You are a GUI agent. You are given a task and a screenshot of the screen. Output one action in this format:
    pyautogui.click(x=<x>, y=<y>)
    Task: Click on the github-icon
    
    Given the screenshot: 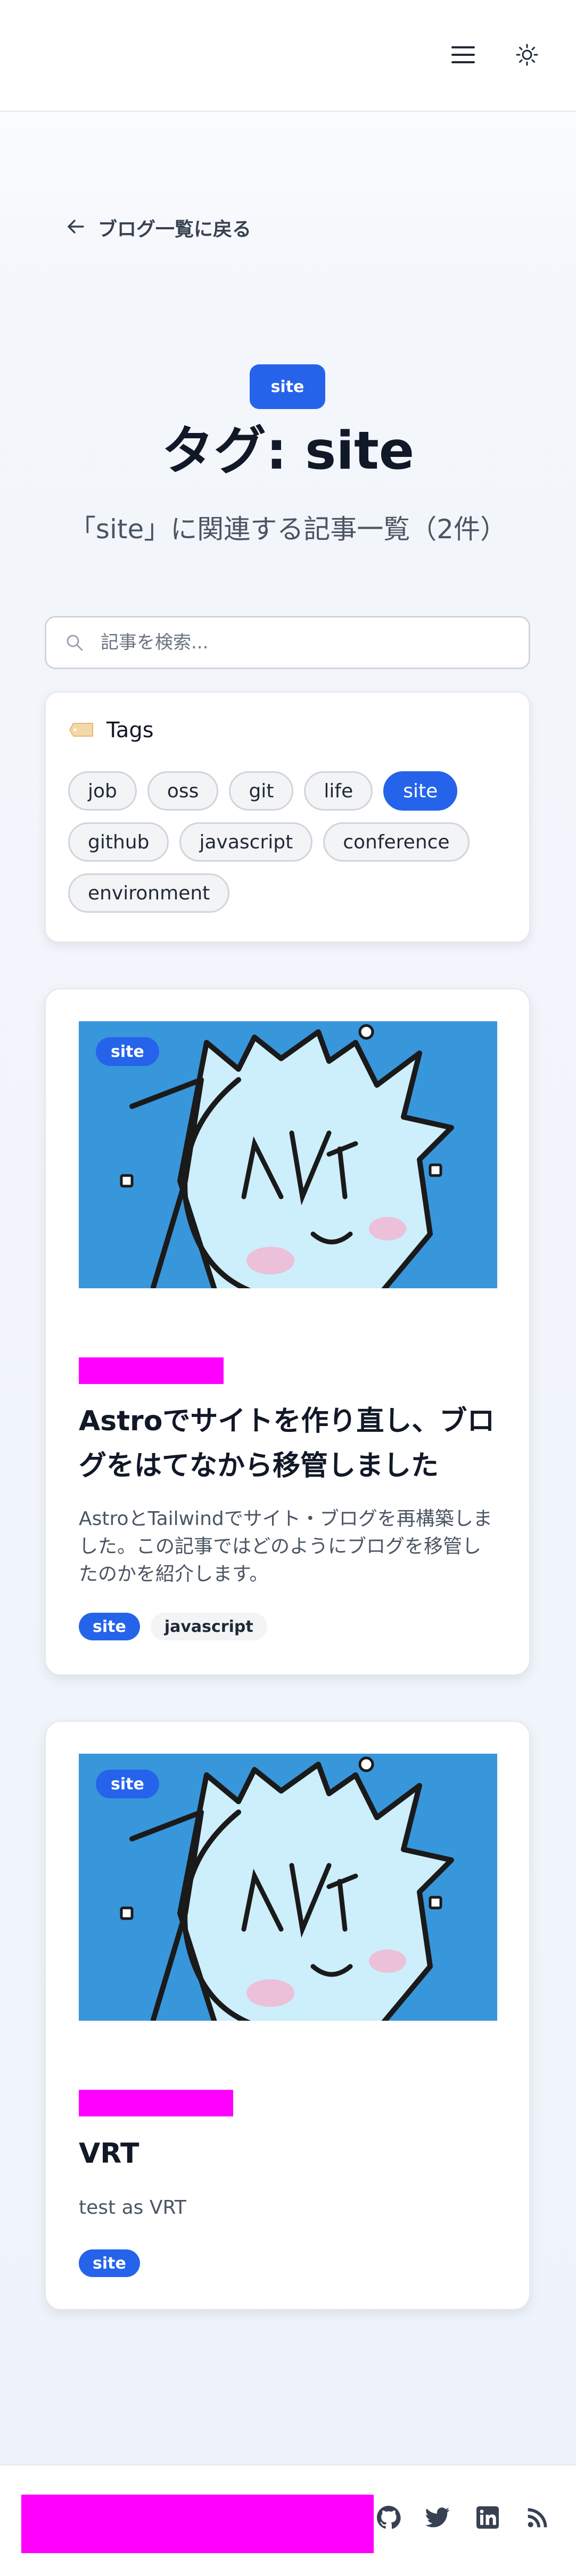 What is the action you would take?
    pyautogui.click(x=389, y=2517)
    